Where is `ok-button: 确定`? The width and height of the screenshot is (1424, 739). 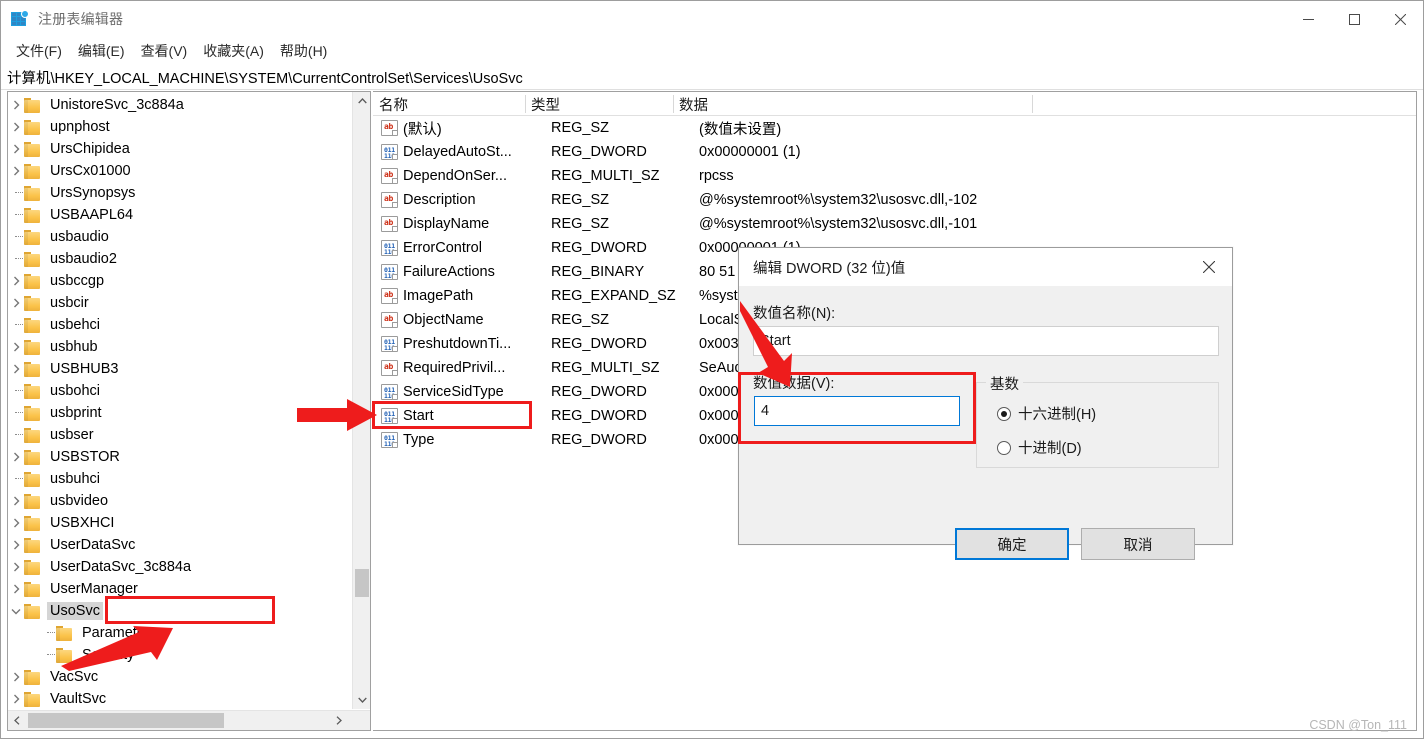 ok-button: 确定 is located at coordinates (1012, 544).